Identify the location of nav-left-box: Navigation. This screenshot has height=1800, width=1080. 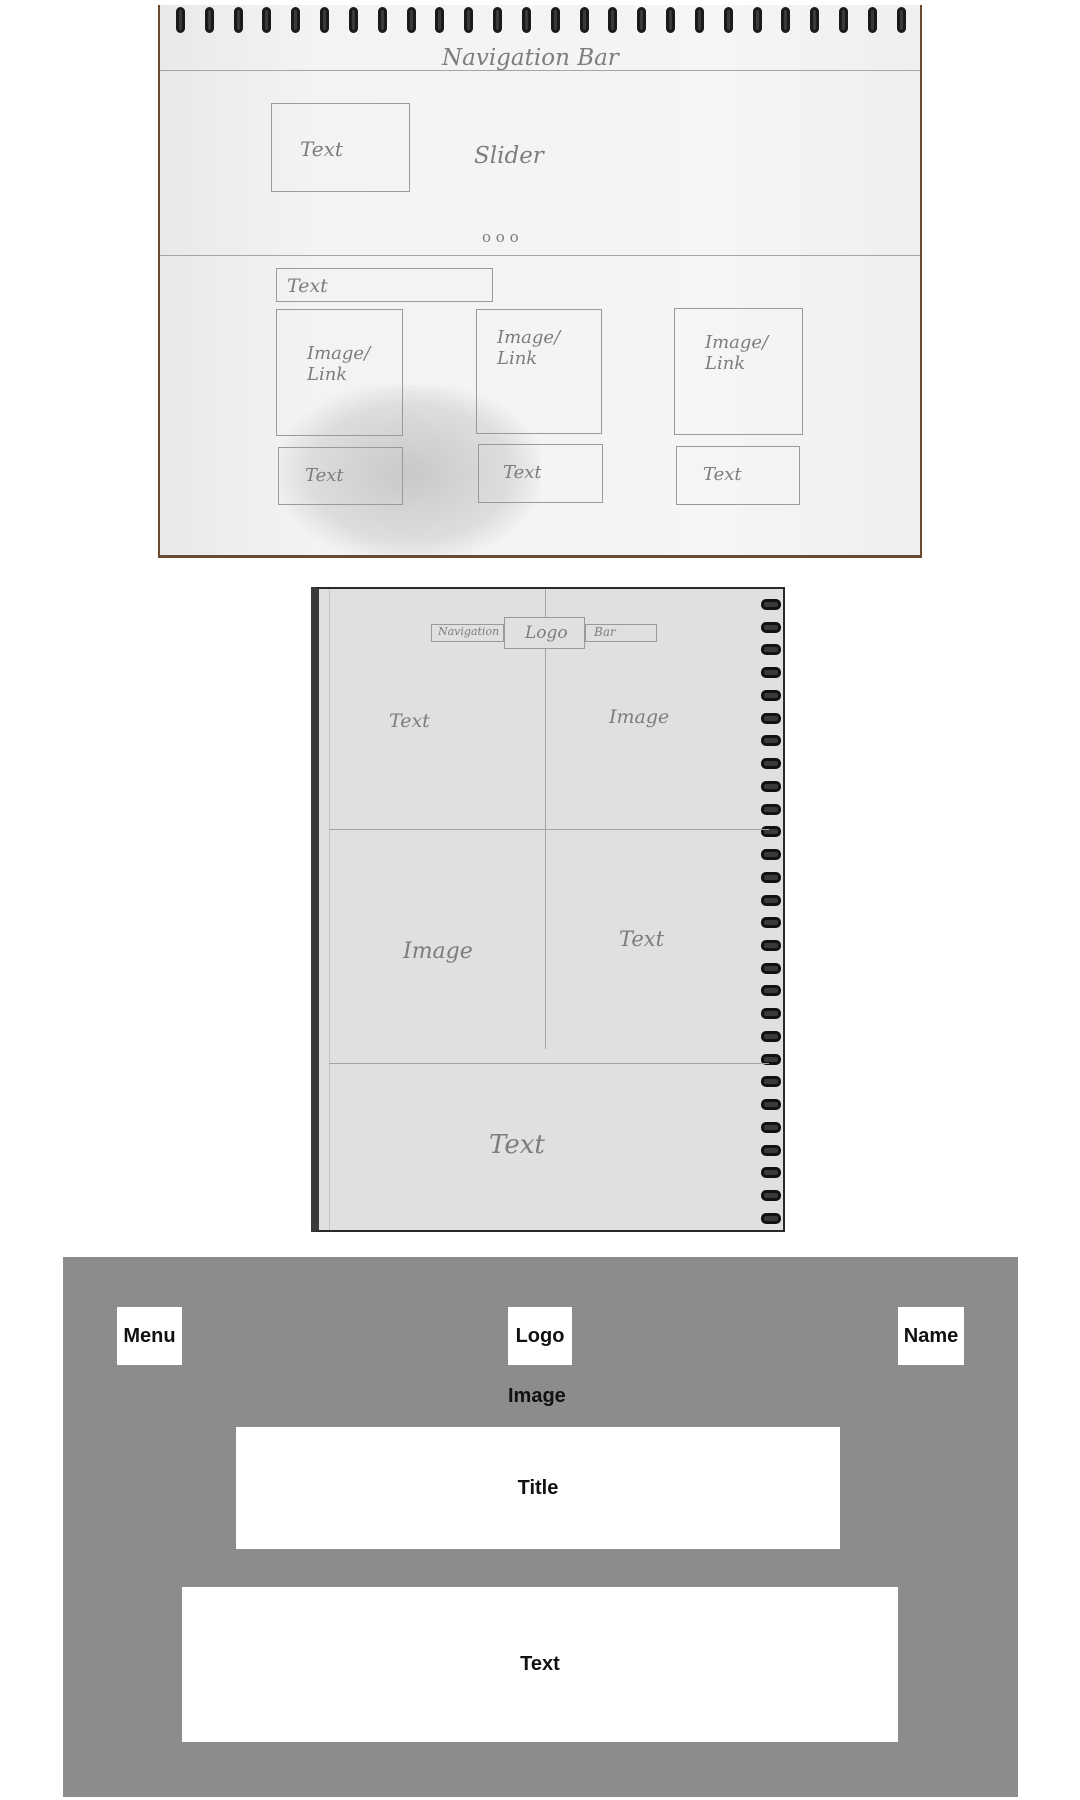
(467, 633).